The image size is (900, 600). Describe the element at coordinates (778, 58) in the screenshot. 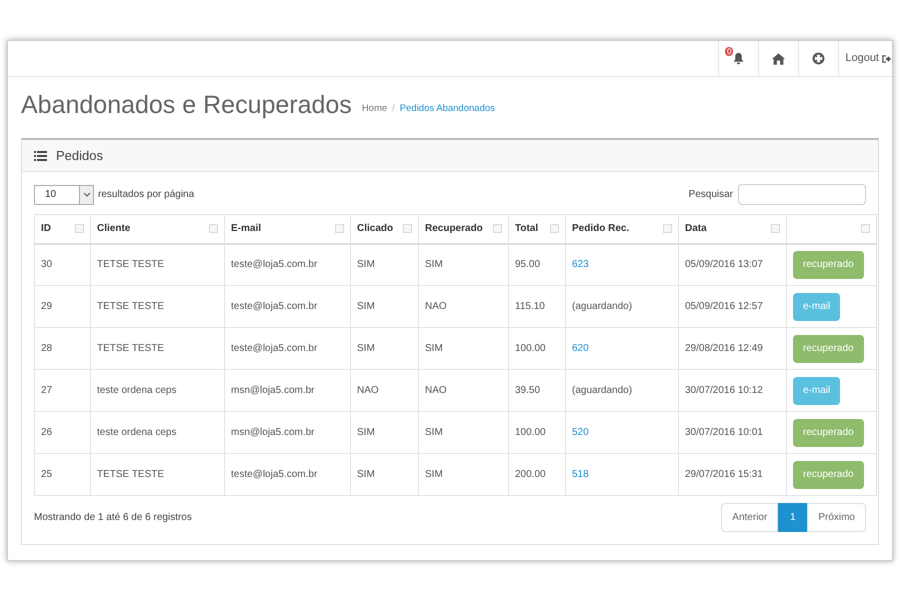

I see `home-icon` at that location.